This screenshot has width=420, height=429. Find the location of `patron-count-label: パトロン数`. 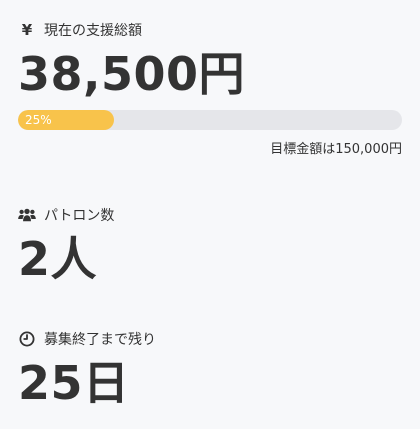

patron-count-label: パトロン数 is located at coordinates (79, 216).